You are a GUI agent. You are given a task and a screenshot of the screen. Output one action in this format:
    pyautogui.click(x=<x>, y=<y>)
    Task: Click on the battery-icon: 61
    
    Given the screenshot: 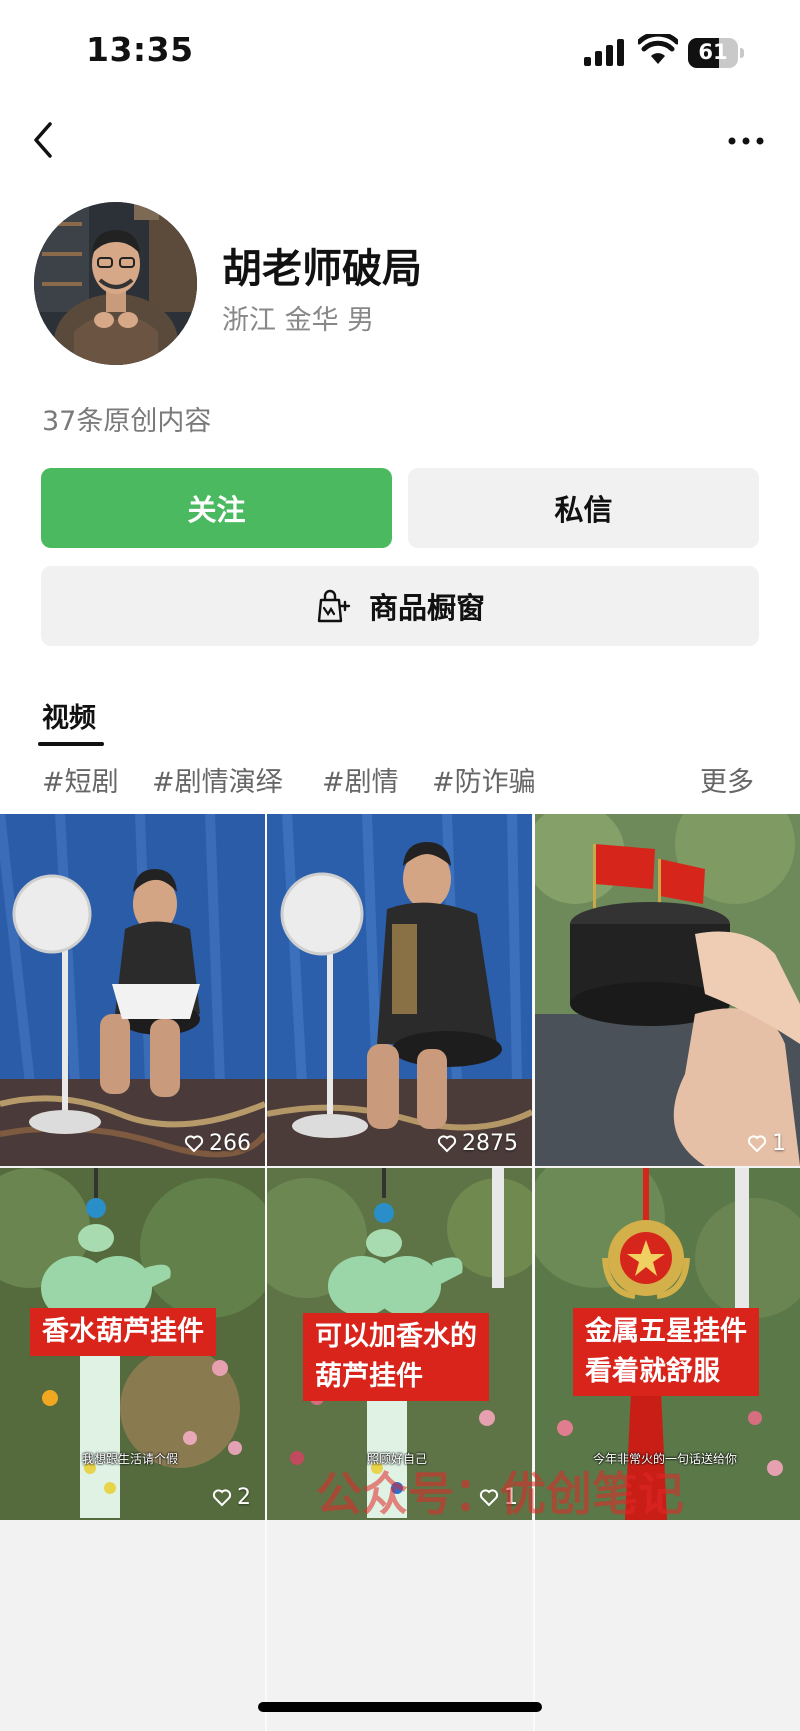 What is the action you would take?
    pyautogui.click(x=716, y=53)
    